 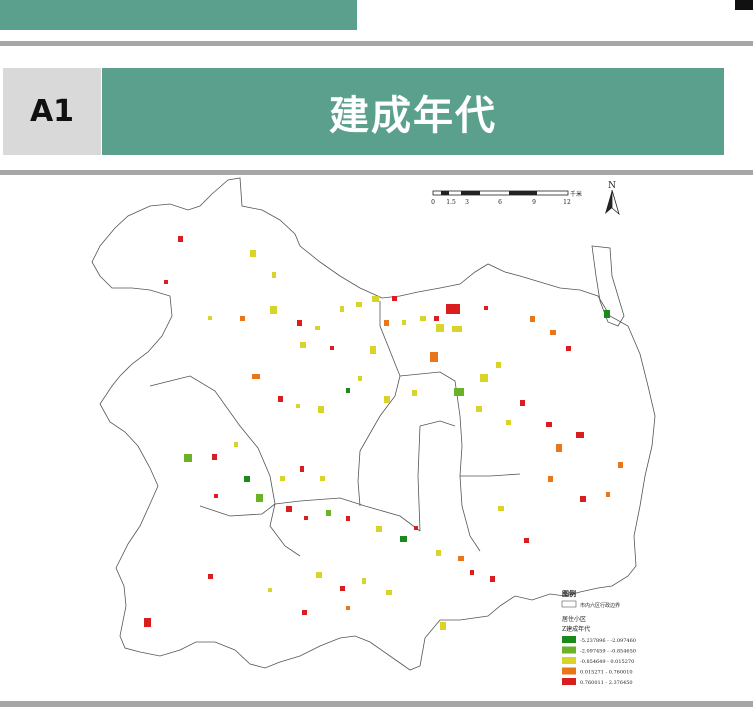 I want to click on legend-boundary-label: 市内六区行政边界, so click(x=600, y=605).